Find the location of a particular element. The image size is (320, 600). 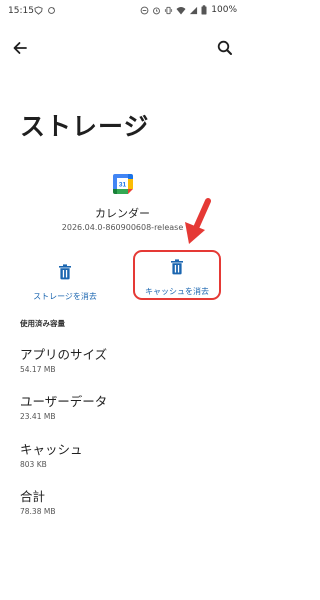

dnd-icon is located at coordinates (144, 10).